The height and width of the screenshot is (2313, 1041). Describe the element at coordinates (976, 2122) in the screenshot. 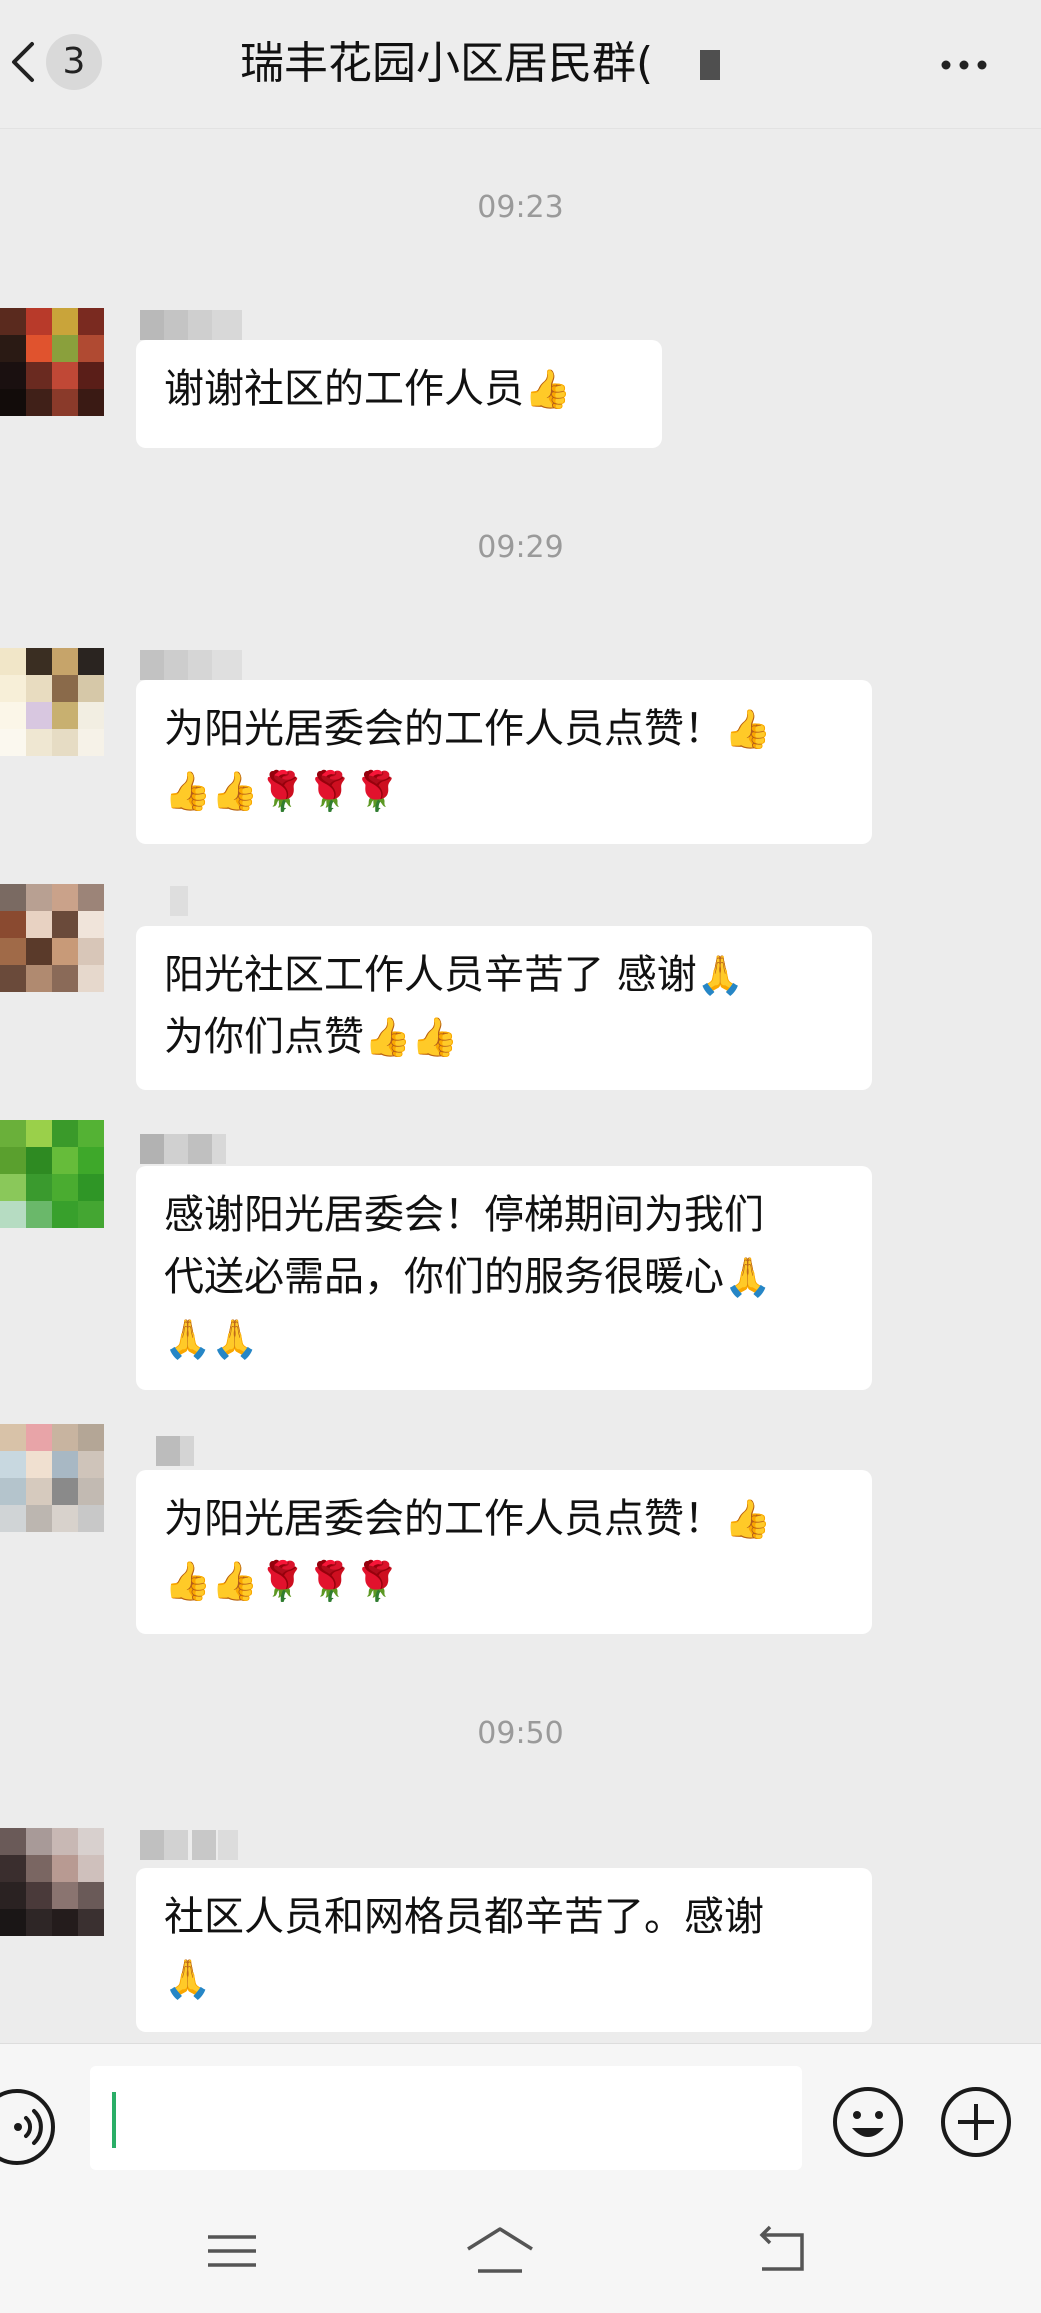

I see `plus-circle-icon` at that location.